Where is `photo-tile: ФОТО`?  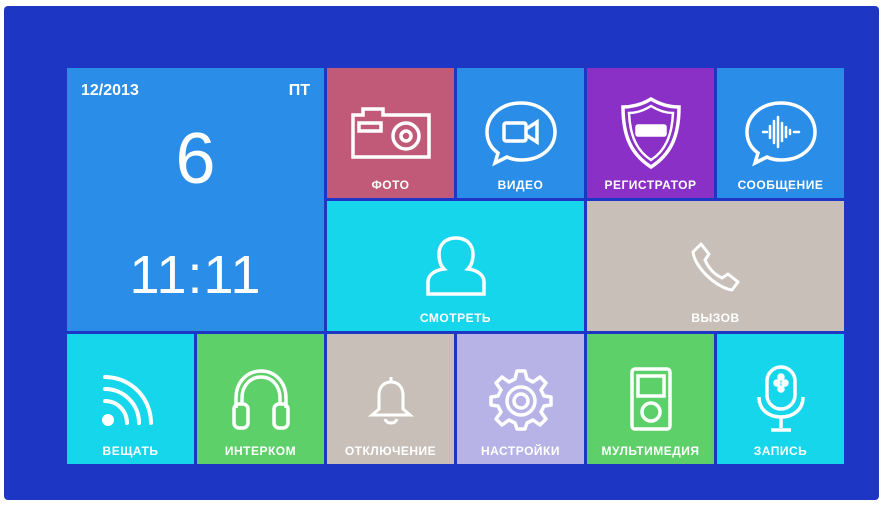
photo-tile: ФОТО is located at coordinates (390, 133).